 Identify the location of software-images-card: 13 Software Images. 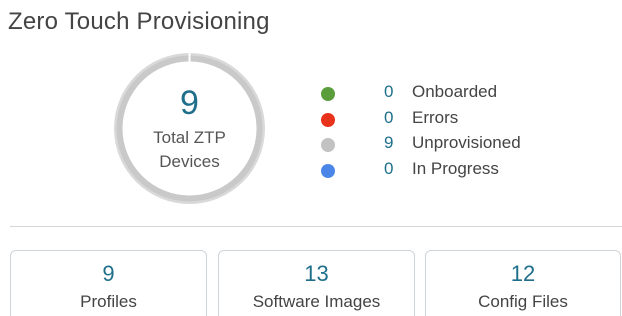
(316, 283).